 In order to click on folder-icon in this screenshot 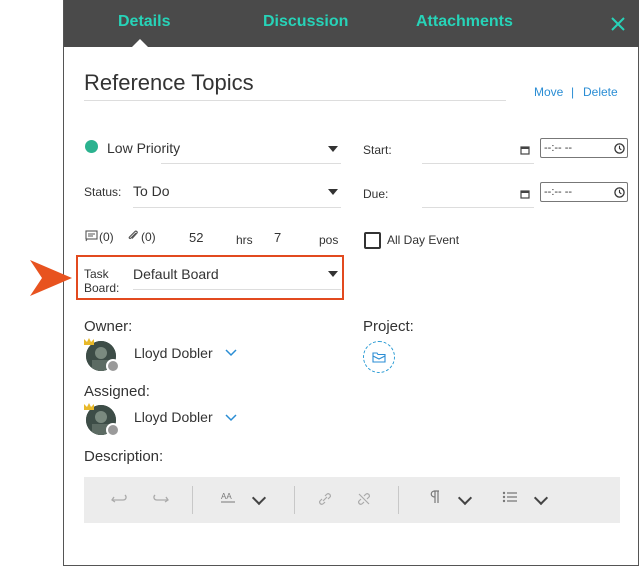, I will do `click(379, 357)`.